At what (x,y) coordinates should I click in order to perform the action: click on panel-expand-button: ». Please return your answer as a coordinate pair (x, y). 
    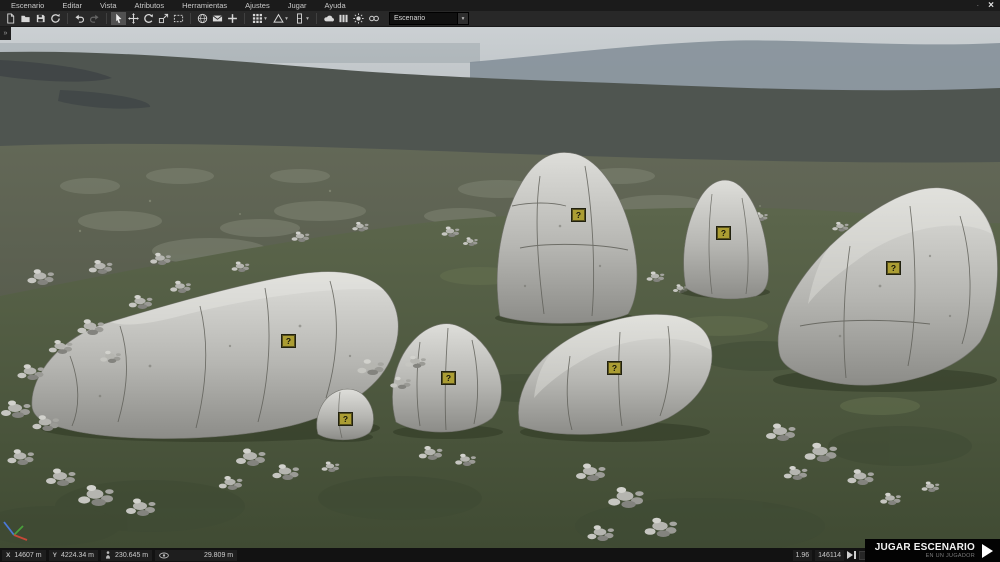
    Looking at the image, I should click on (5, 33).